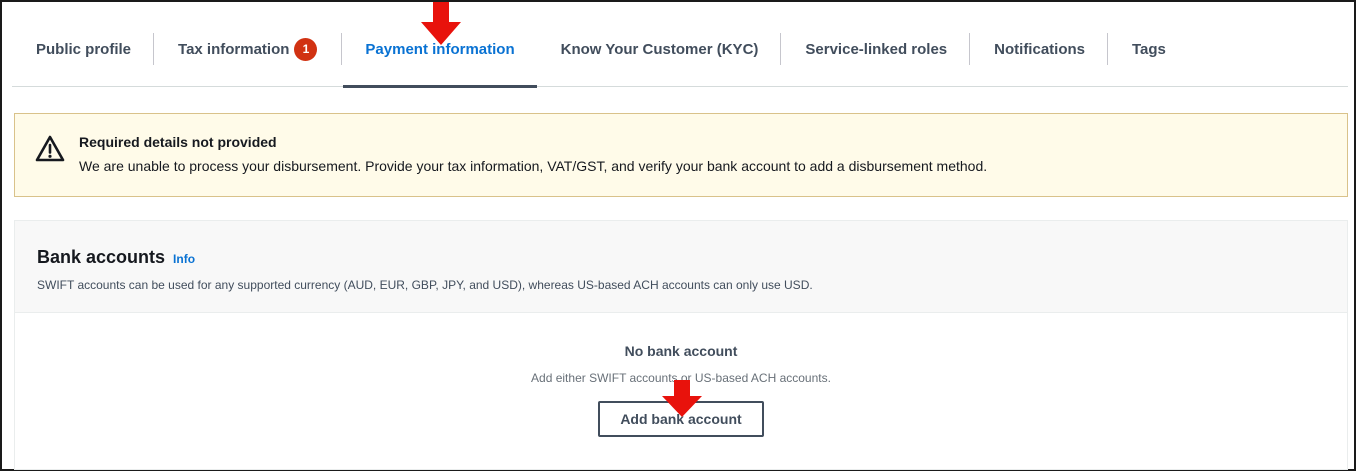 The width and height of the screenshot is (1356, 471). What do you see at coordinates (234, 49) in the screenshot?
I see `tab-label: Tax information` at bounding box center [234, 49].